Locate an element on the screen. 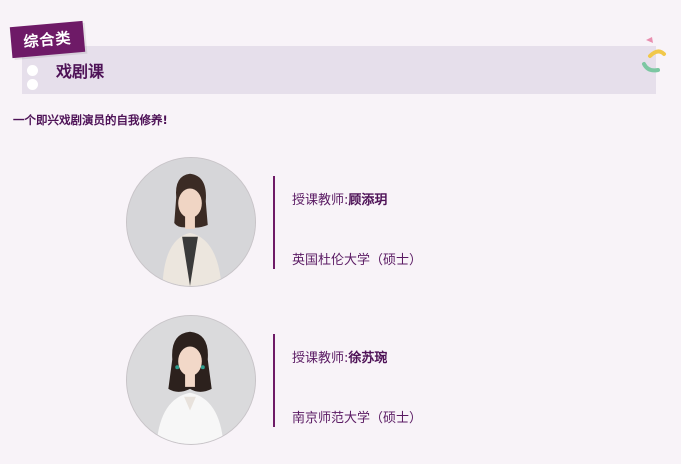 This screenshot has height=464, width=681. teacher-education: 南京师范大学（硕士） is located at coordinates (357, 418).